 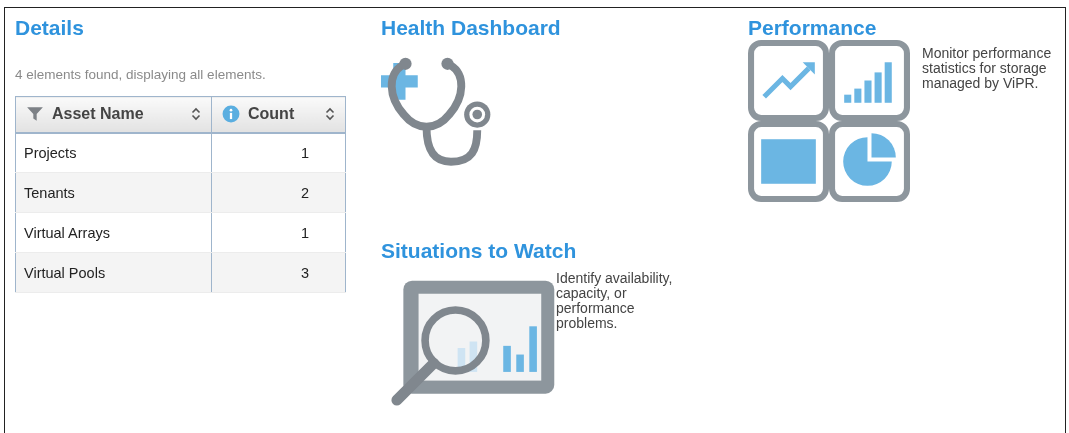 I want to click on section-title-link: Performance, so click(x=812, y=28).